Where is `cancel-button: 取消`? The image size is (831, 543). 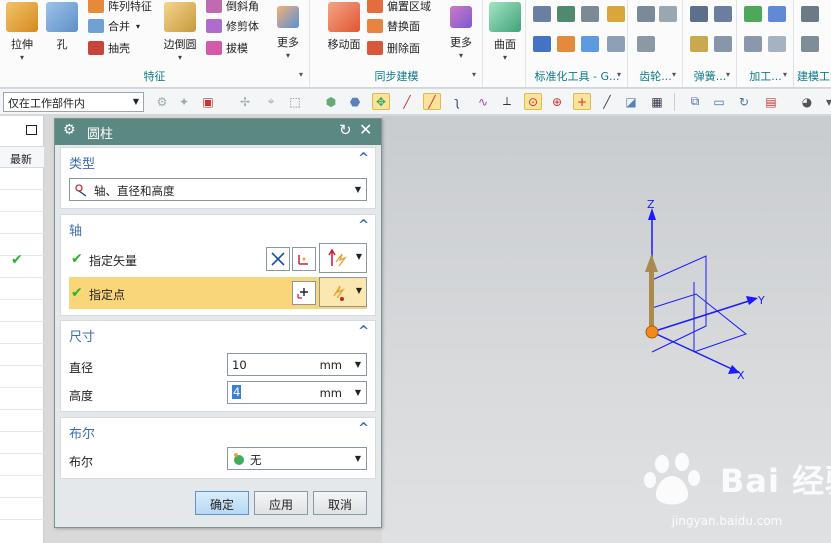 cancel-button: 取消 is located at coordinates (340, 503).